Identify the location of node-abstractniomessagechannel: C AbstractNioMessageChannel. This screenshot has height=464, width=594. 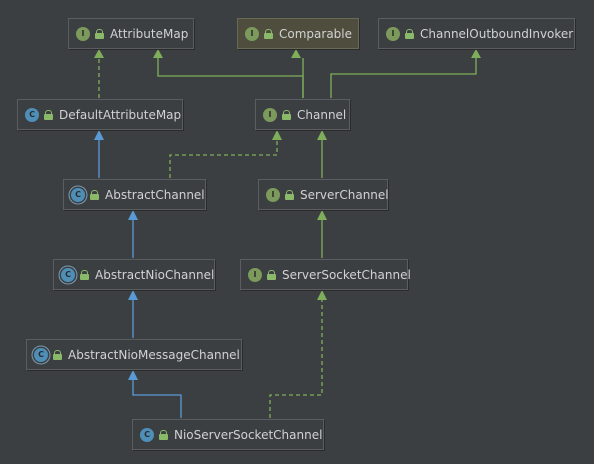
(134, 354).